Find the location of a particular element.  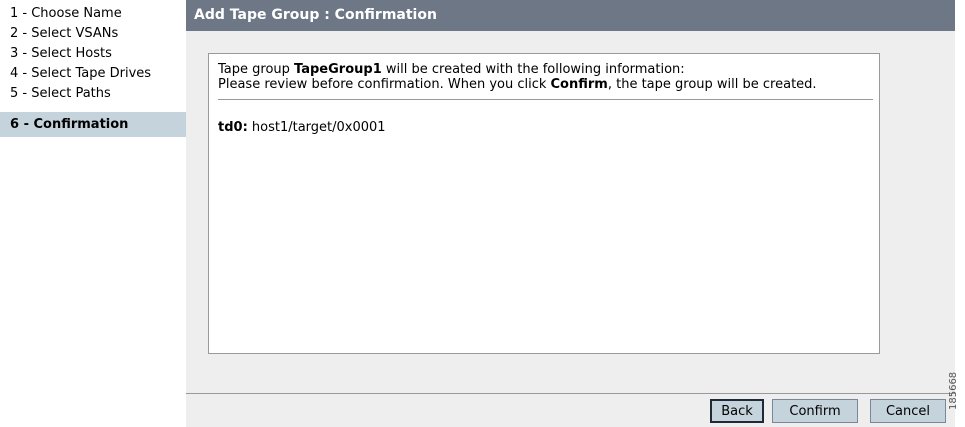

step-select-tape-drives: 4 - Select Tape Drives is located at coordinates (93, 74).